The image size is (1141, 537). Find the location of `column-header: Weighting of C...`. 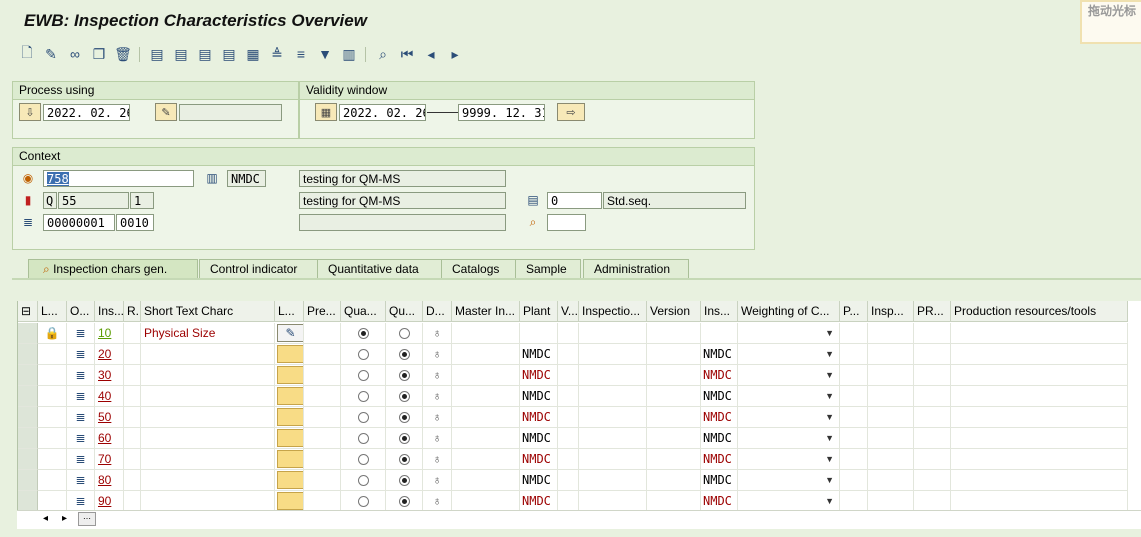

column-header: Weighting of C... is located at coordinates (789, 311).